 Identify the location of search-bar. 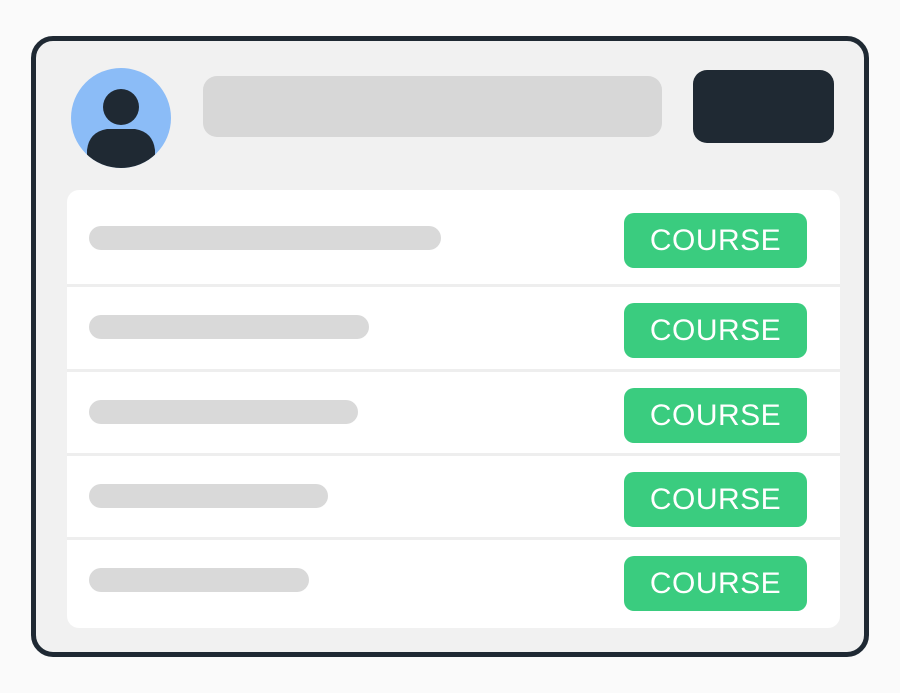
(432, 106).